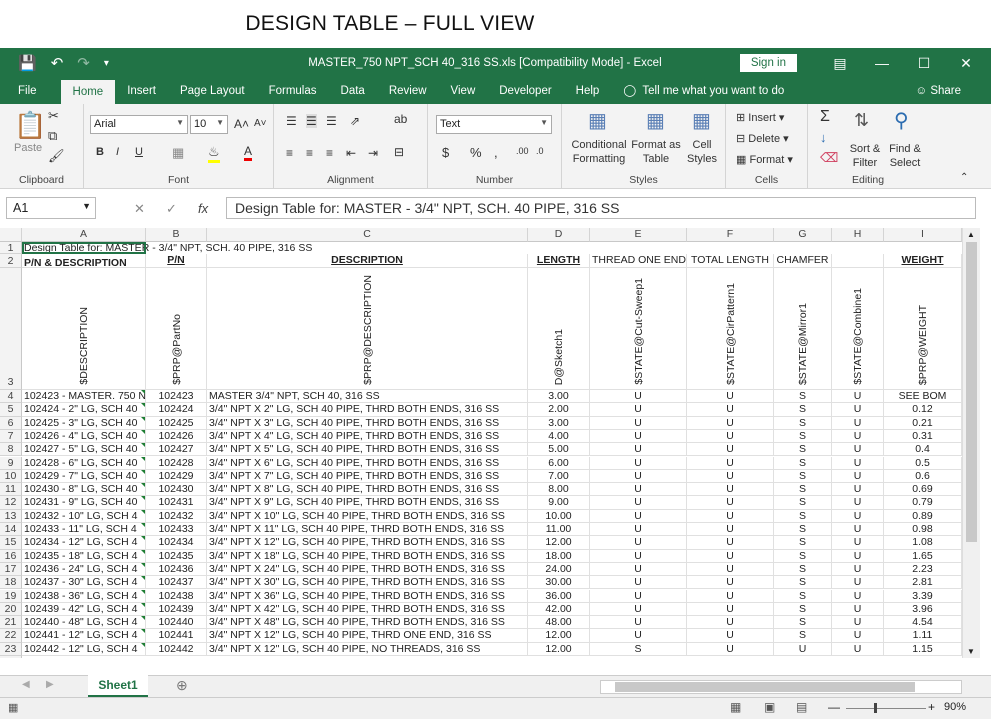  I want to click on tab-formulas: Formulas, so click(293, 91).